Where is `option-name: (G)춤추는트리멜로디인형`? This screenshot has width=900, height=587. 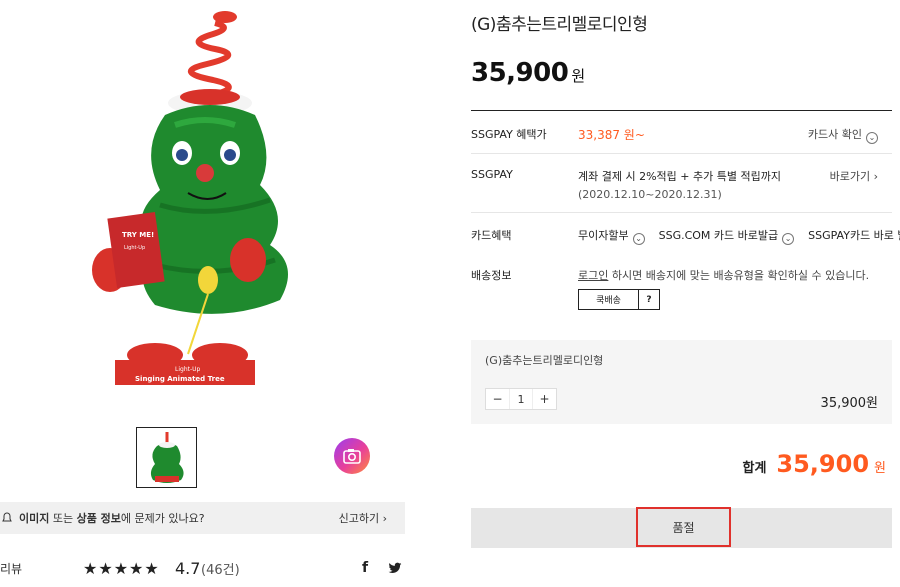 option-name: (G)춤추는트리멜로디인형 is located at coordinates (544, 360).